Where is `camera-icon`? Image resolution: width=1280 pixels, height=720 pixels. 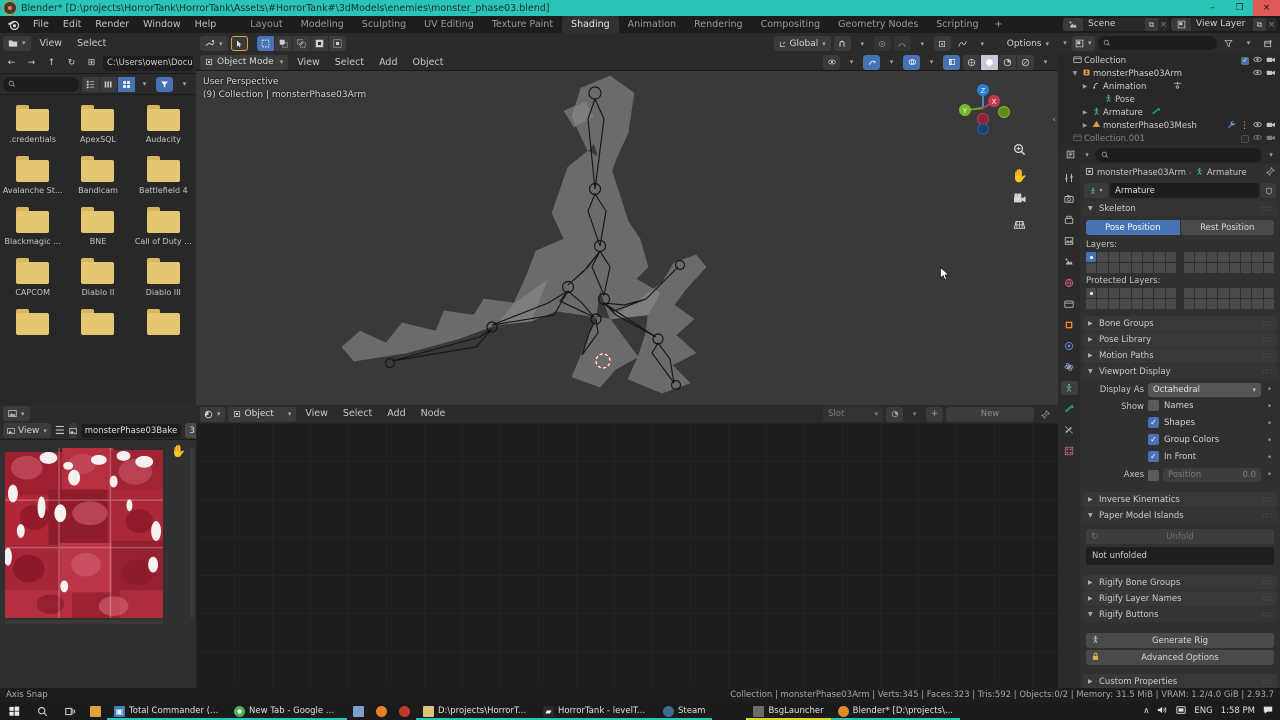
camera-icon is located at coordinates (1020, 201).